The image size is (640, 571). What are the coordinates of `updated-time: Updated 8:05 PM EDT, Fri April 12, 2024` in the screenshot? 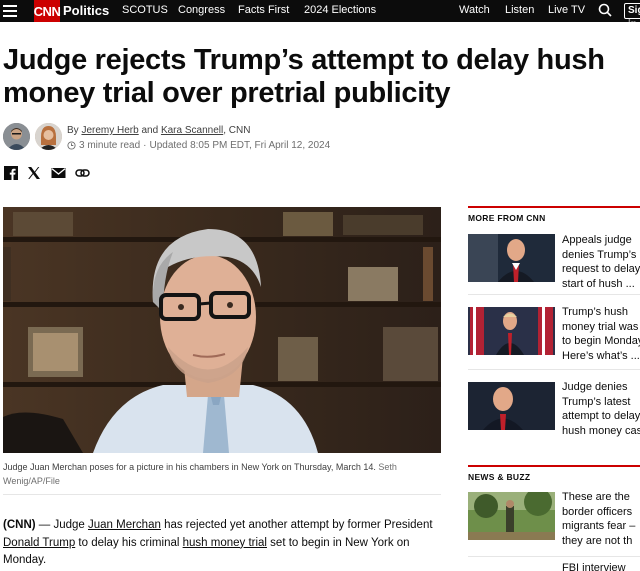 It's located at (240, 145).